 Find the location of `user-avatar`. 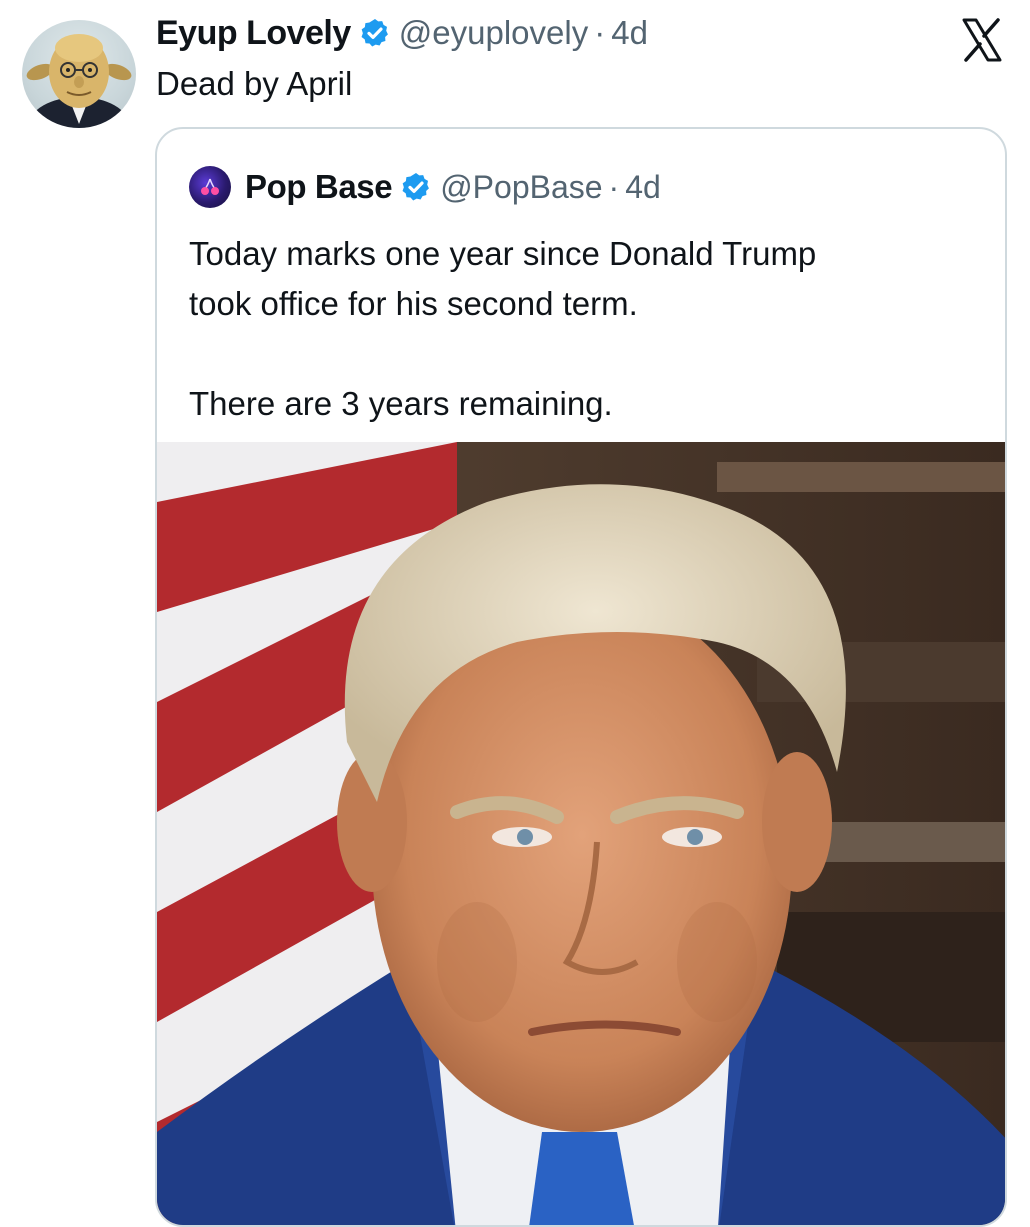

user-avatar is located at coordinates (79, 74).